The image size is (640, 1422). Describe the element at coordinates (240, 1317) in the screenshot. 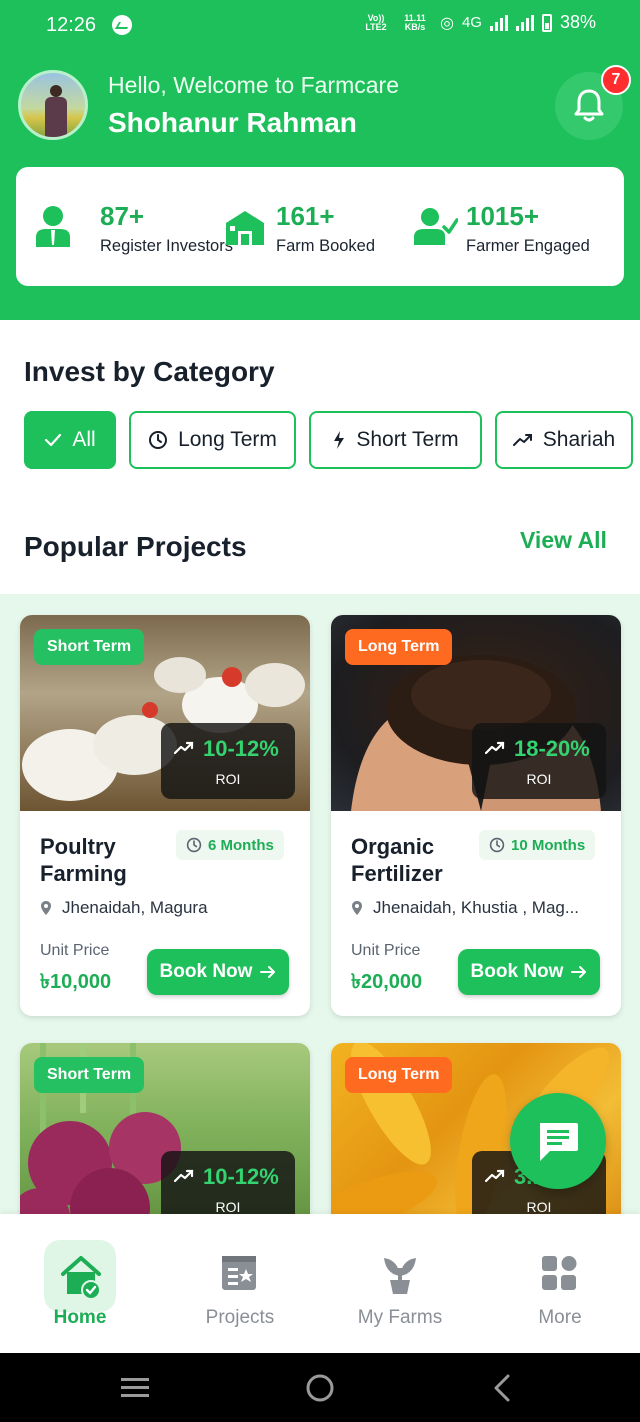

I see `nav-label: Projects` at that location.